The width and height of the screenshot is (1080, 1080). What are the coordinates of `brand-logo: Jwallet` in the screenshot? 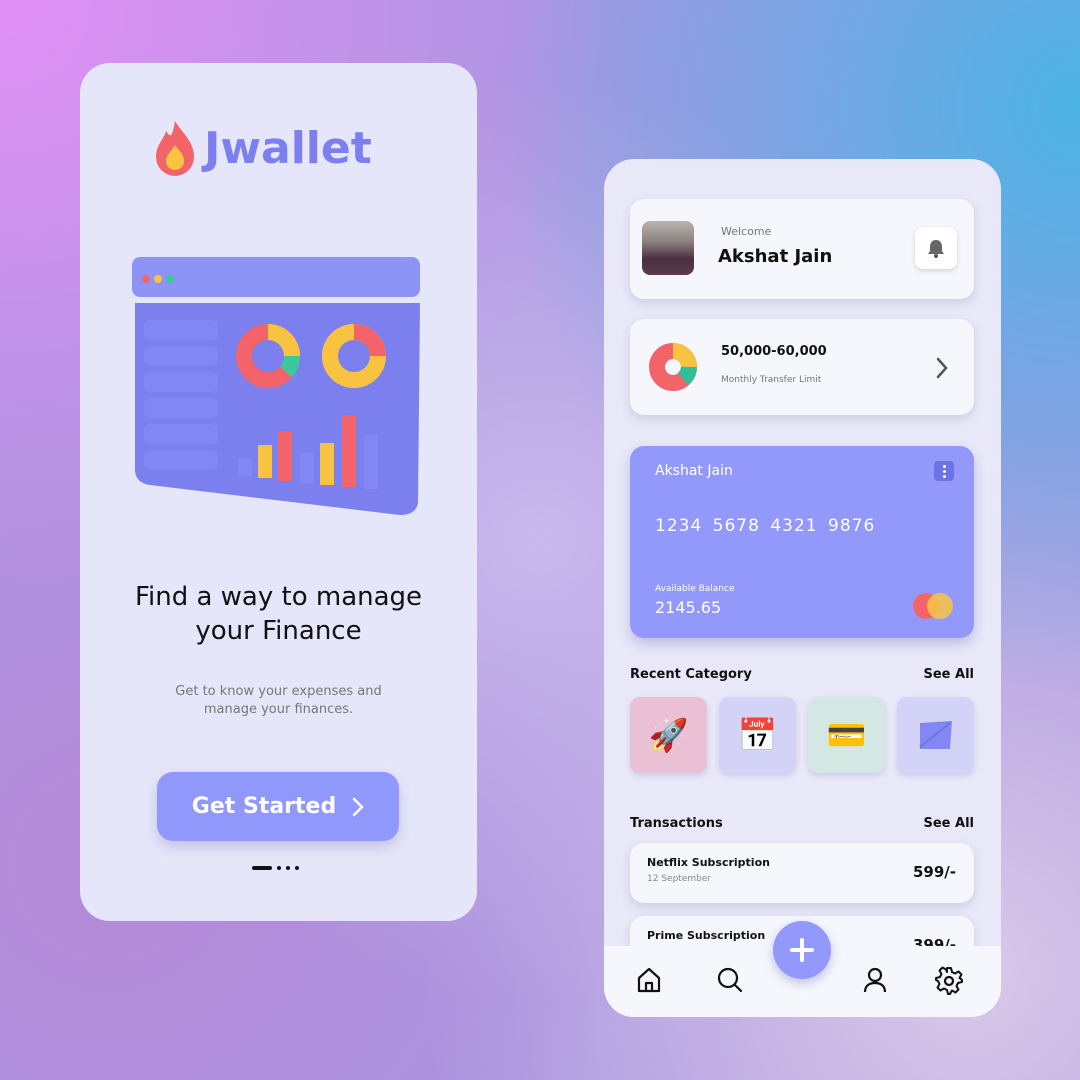 It's located at (263, 148).